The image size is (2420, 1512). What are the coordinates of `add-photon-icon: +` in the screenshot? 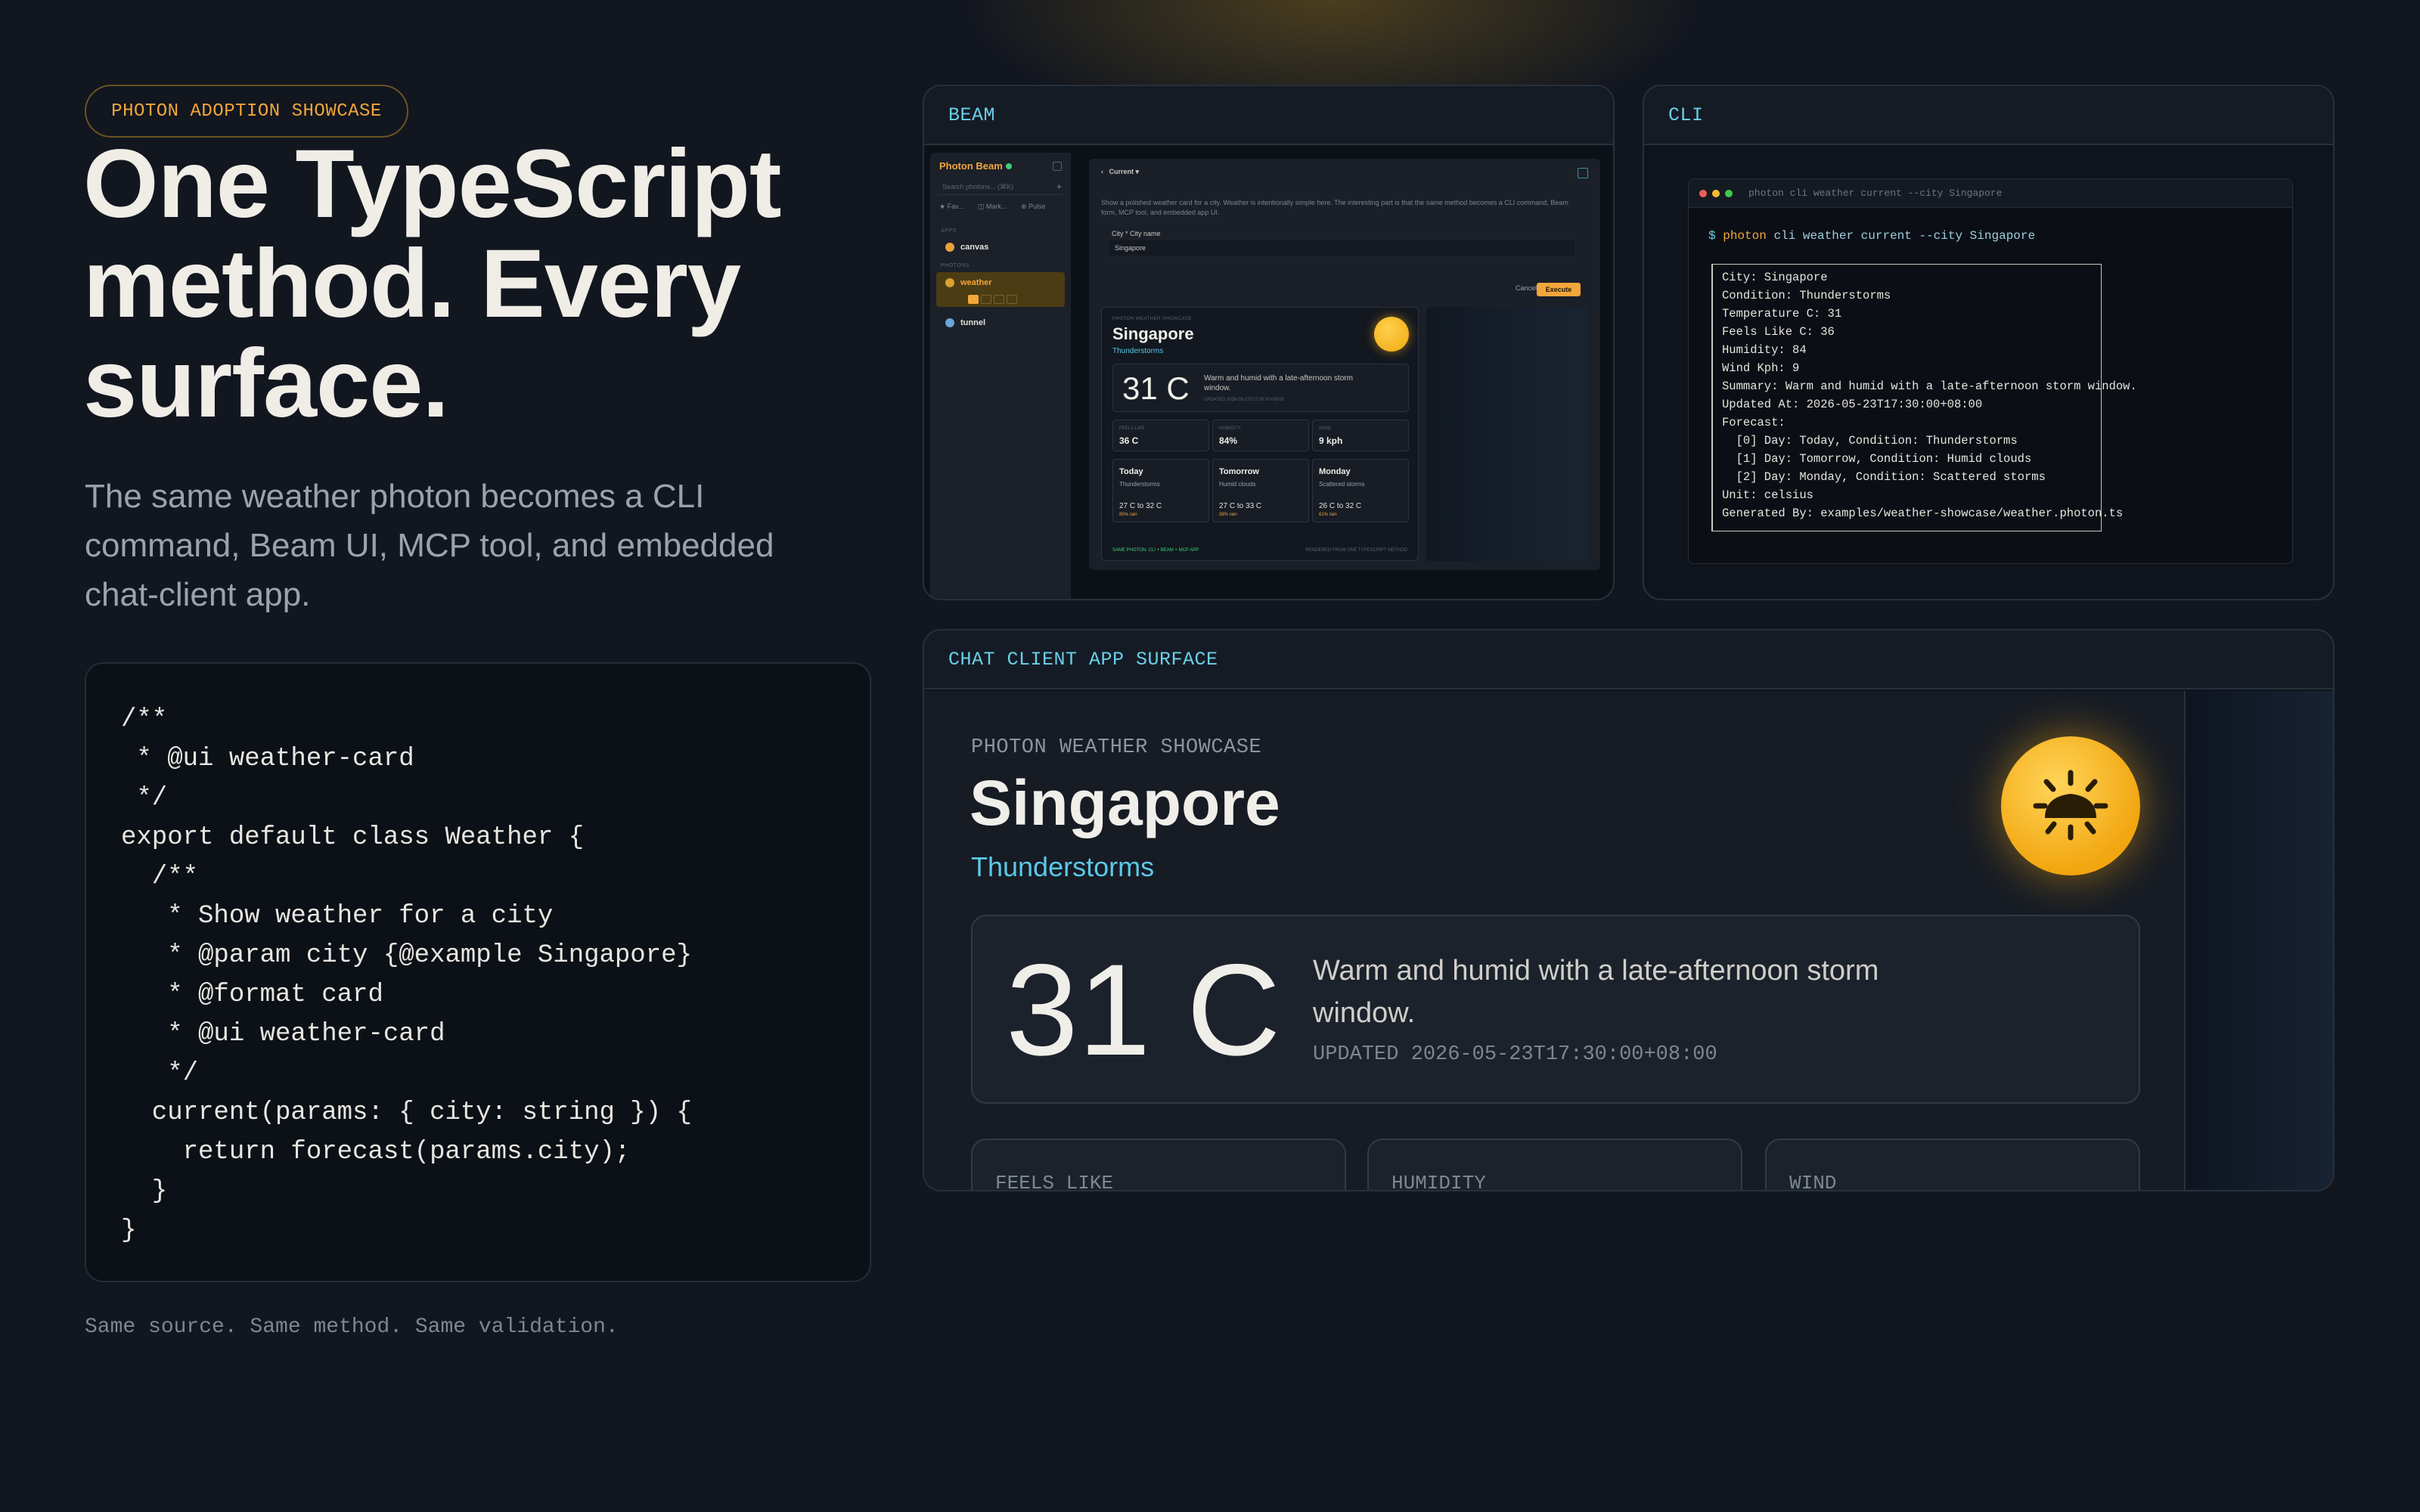 It's located at (1059, 186).